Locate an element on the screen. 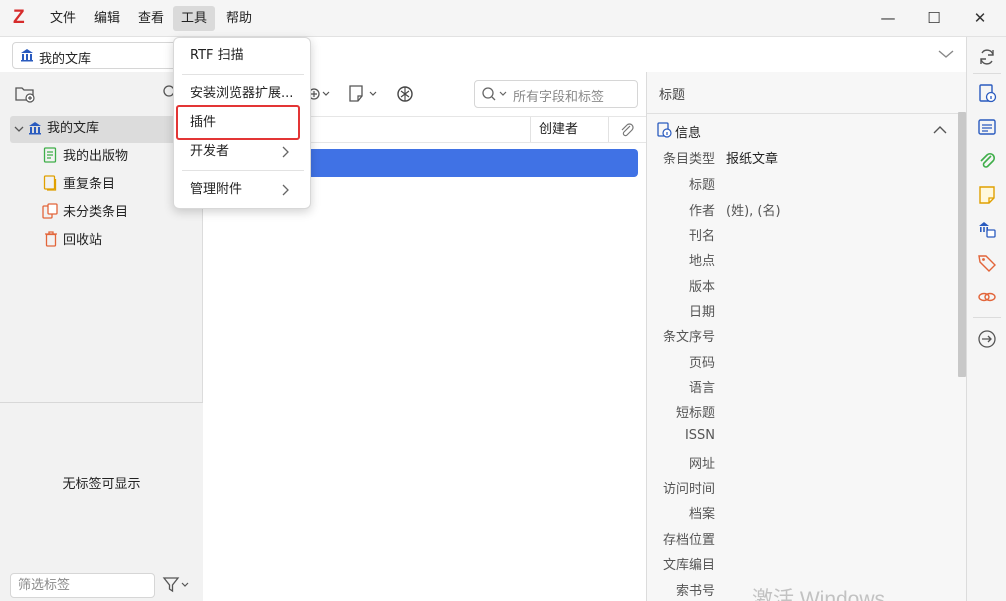 Image resolution: width=1006 pixels, height=601 pixels. field-label: 作者 is located at coordinates (701, 211).